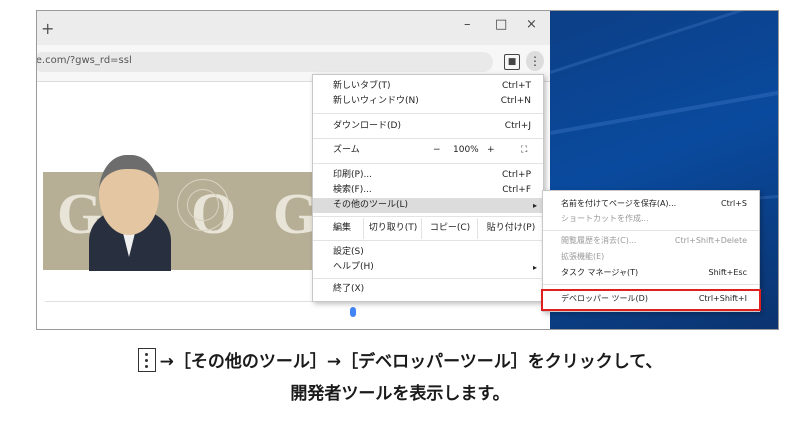 This screenshot has width=800, height=425. Describe the element at coordinates (651, 273) in the screenshot. I see `submenu-item-task-manager: タスク マネージャ(T) Shift+Esc` at that location.